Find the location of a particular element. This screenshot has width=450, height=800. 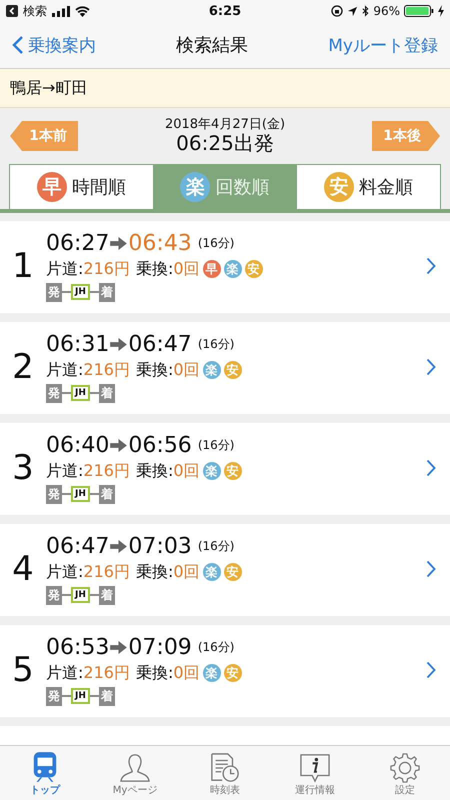

back-app-label: 検索 is located at coordinates (35, 11).